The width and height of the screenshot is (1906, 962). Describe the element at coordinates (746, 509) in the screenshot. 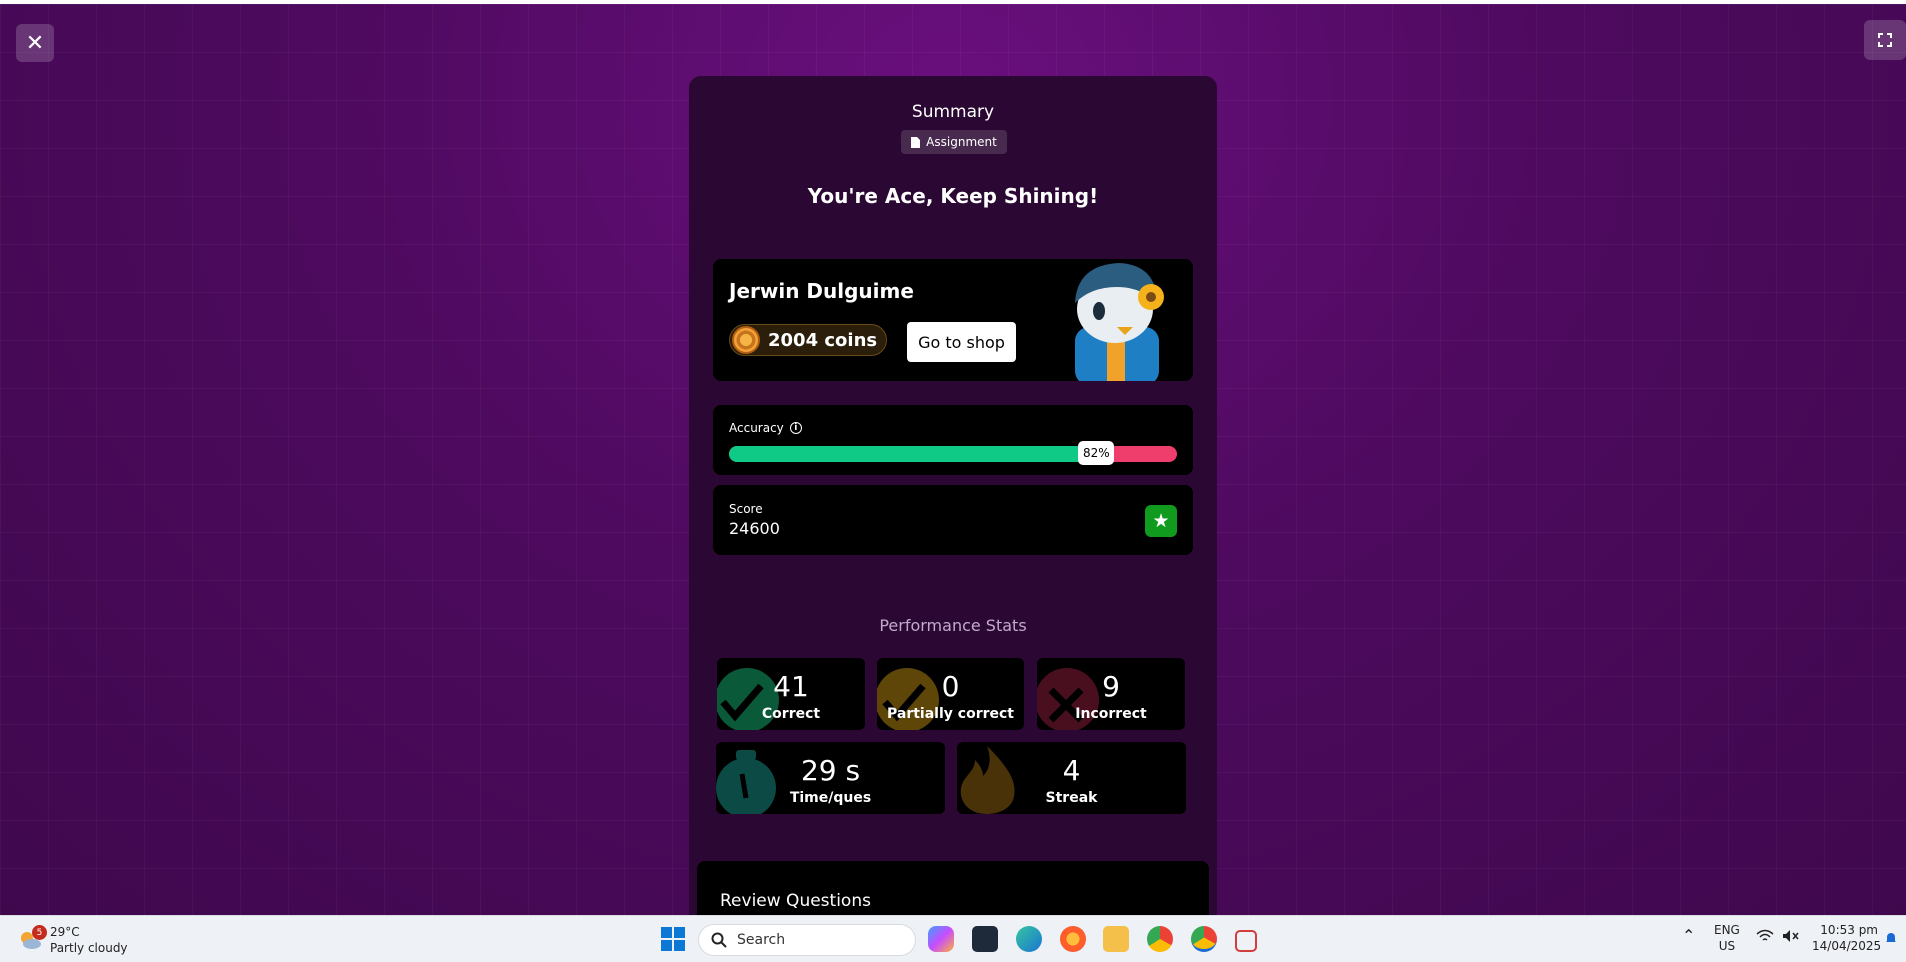

I see `score-label: Score` at that location.